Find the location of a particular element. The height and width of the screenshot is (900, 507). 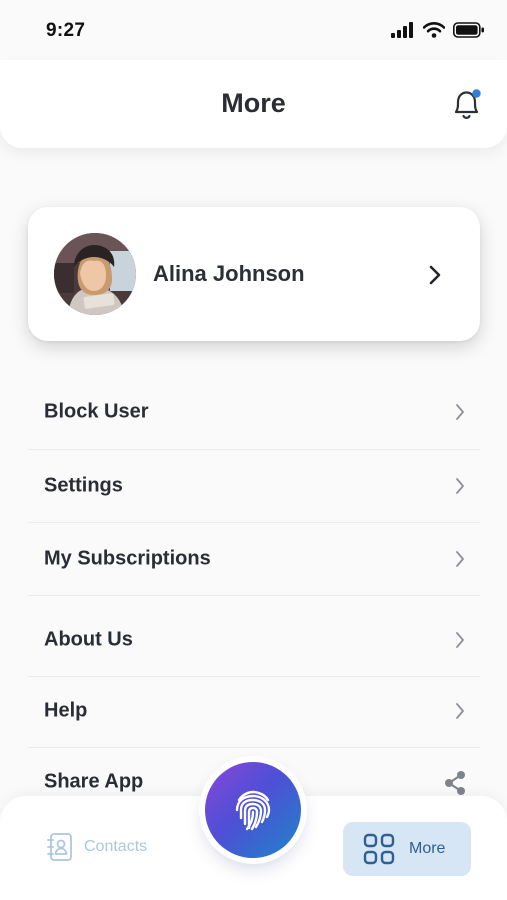

grid-icon is located at coordinates (379, 849).